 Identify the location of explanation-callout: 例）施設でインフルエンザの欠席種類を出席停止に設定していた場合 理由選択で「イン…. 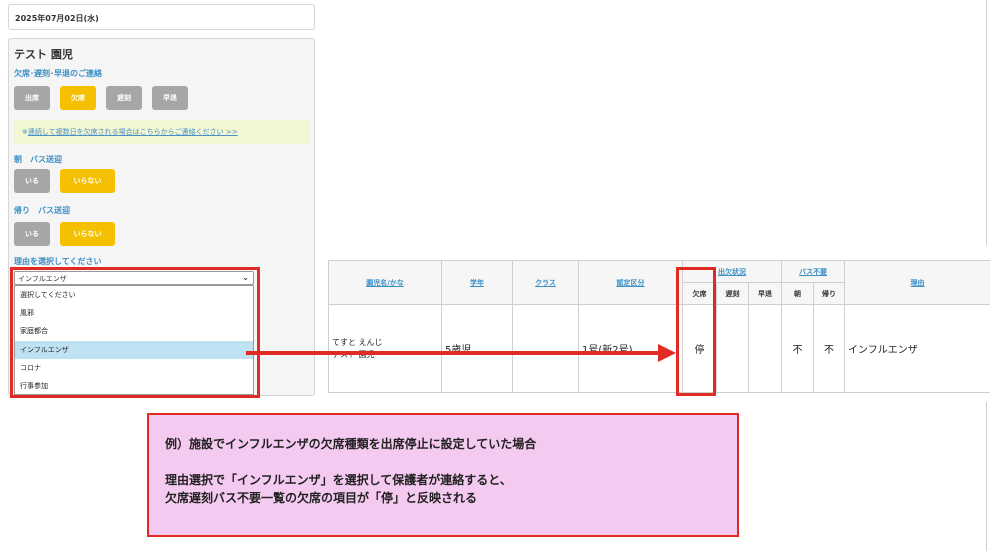
(443, 475).